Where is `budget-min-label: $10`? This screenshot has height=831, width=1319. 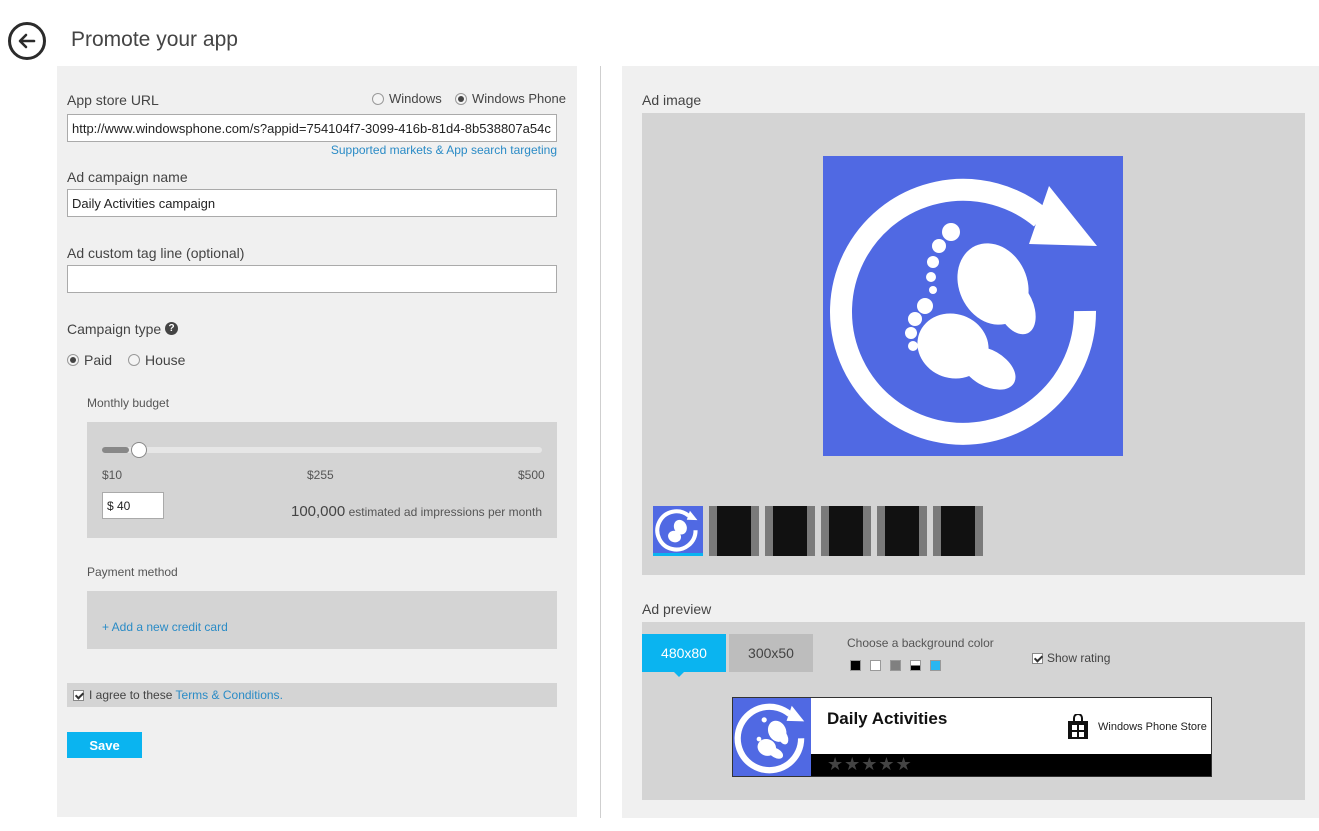 budget-min-label: $10 is located at coordinates (112, 475).